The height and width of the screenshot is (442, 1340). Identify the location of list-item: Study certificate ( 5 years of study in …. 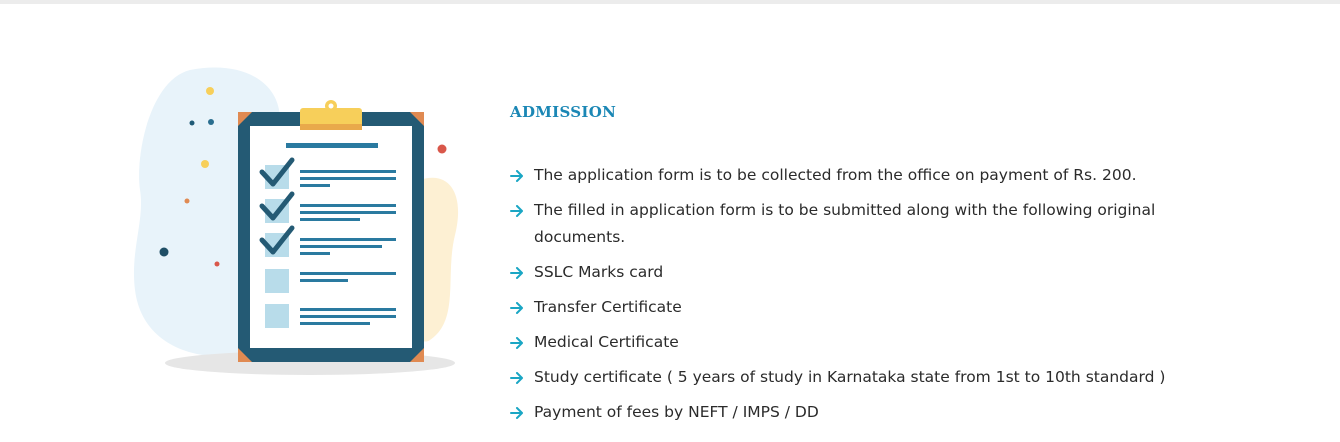
(860, 377).